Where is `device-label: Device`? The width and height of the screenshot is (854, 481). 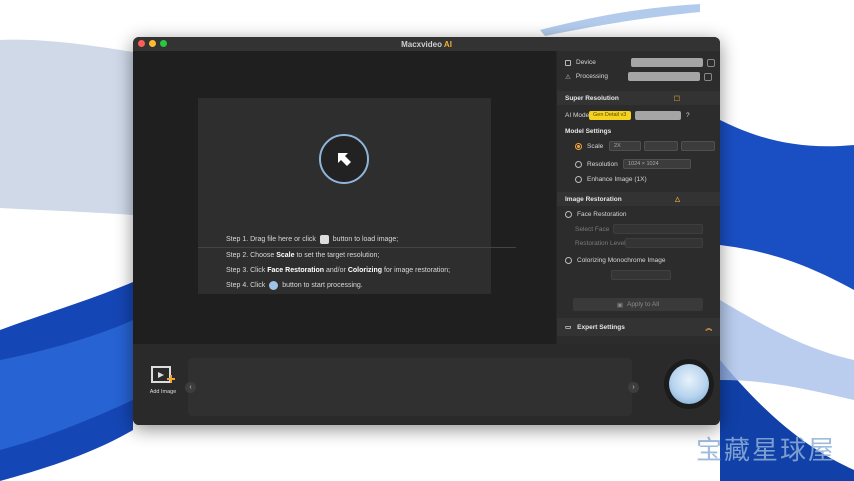
device-label: Device is located at coordinates (586, 62).